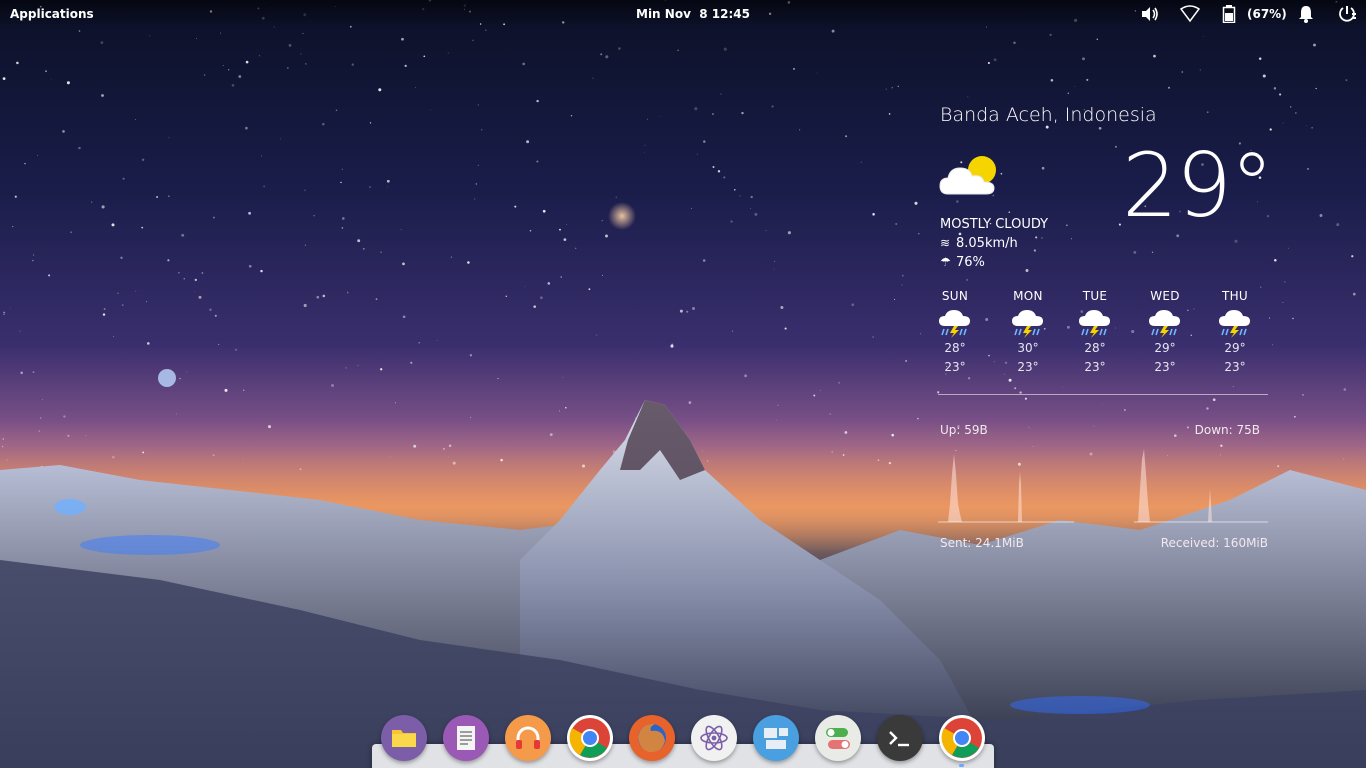 This screenshot has height=768, width=1366. Describe the element at coordinates (1028, 296) in the screenshot. I see `forecast-day-name: MON` at that location.